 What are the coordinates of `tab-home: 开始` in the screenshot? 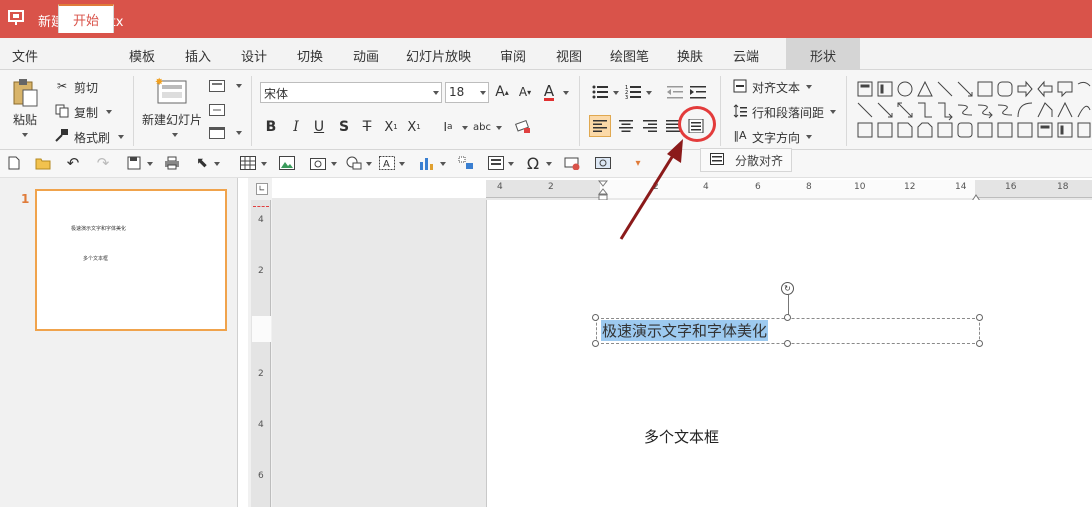 It's located at (86, 18).